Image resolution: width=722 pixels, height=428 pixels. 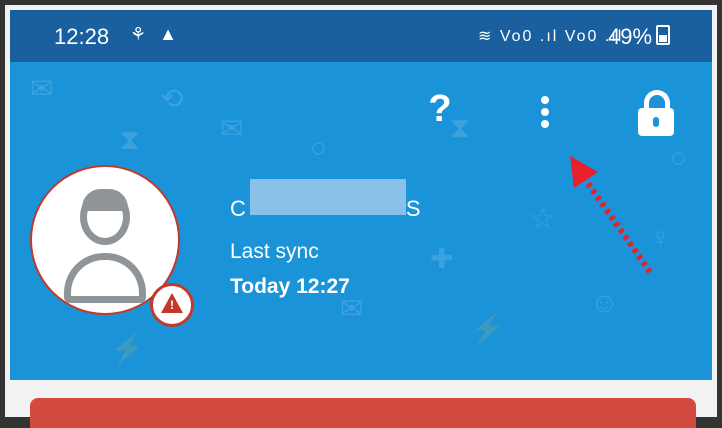 What do you see at coordinates (328, 197) in the screenshot?
I see `name-redaction` at bounding box center [328, 197].